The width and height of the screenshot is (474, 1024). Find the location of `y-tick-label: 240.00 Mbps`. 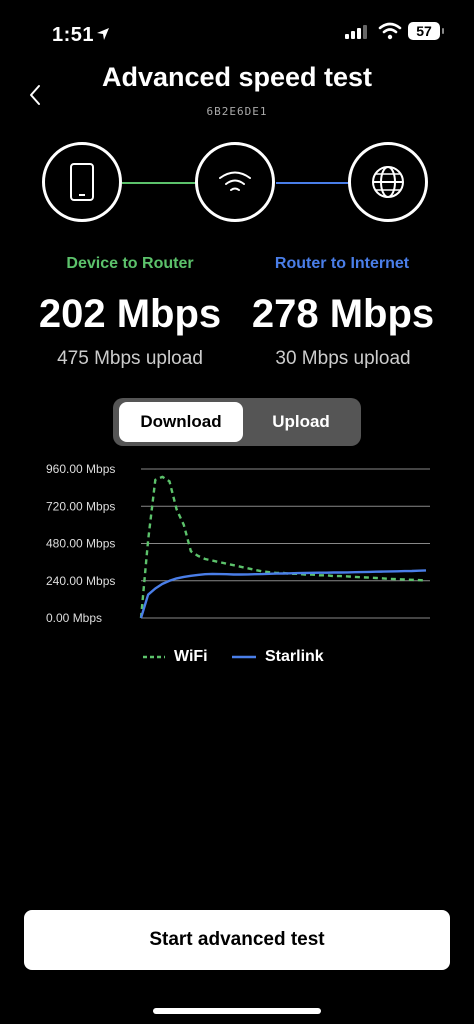

y-tick-label: 240.00 Mbps is located at coordinates (80, 581).